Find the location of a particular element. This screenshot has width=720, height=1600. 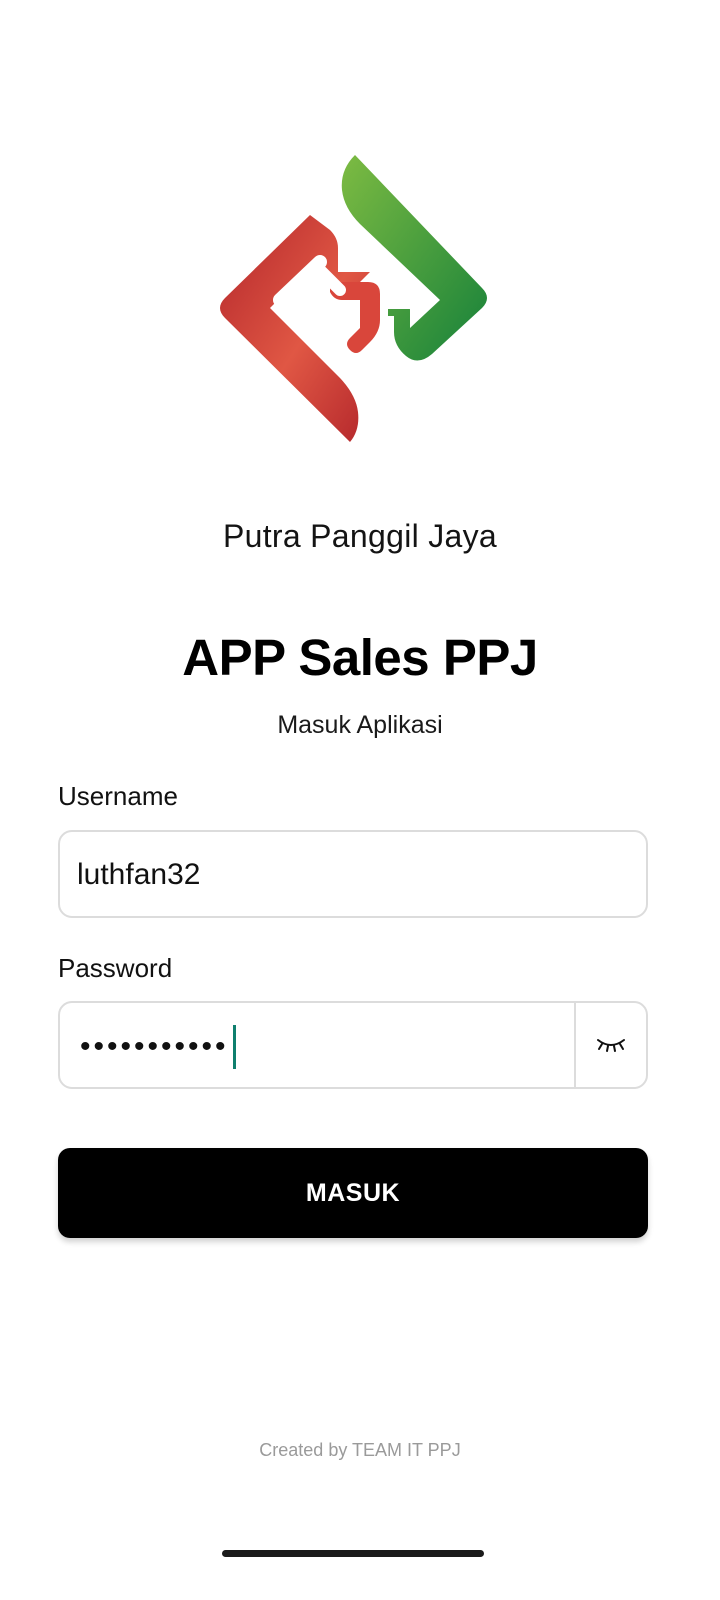

eye-closed-icon is located at coordinates (611, 1045).